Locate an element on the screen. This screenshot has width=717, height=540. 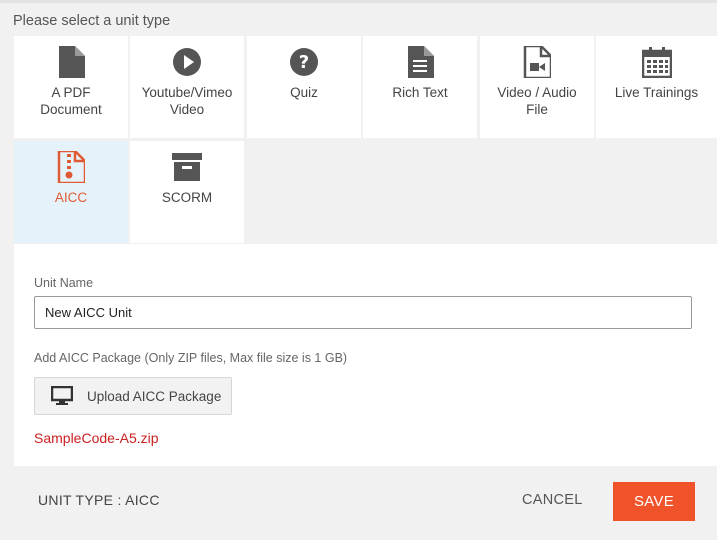
unit-name-input is located at coordinates (363, 312).